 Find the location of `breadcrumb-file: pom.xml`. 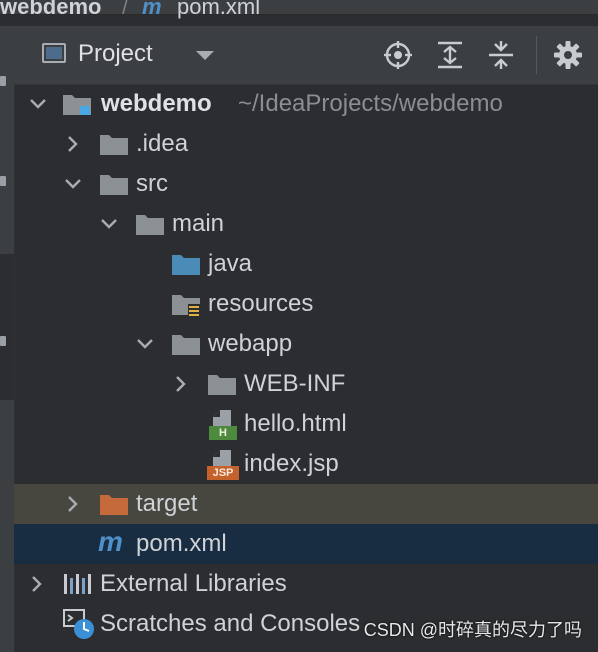

breadcrumb-file: pom.xml is located at coordinates (218, 10).